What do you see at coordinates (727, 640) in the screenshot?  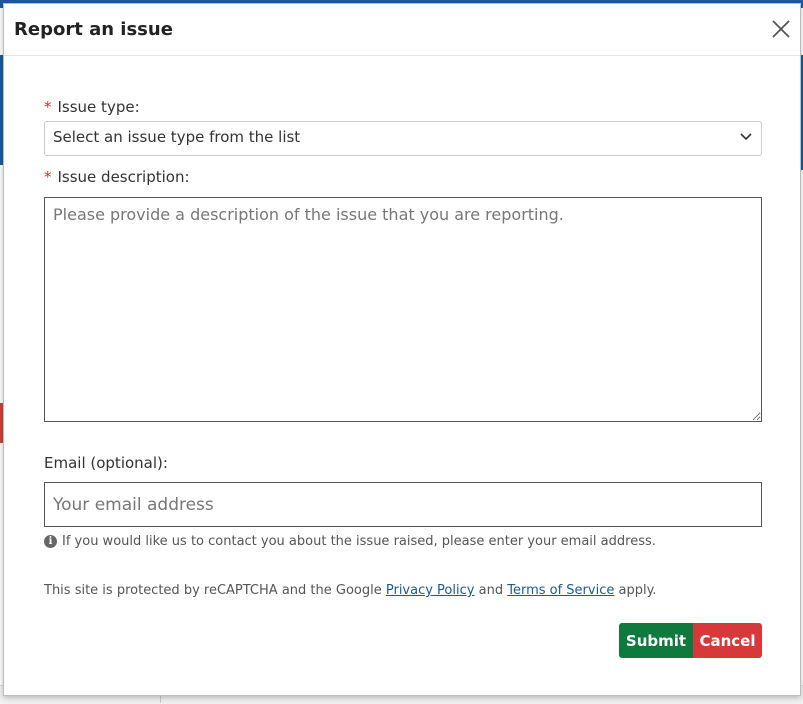 I see `cancel-button: Cancel` at bounding box center [727, 640].